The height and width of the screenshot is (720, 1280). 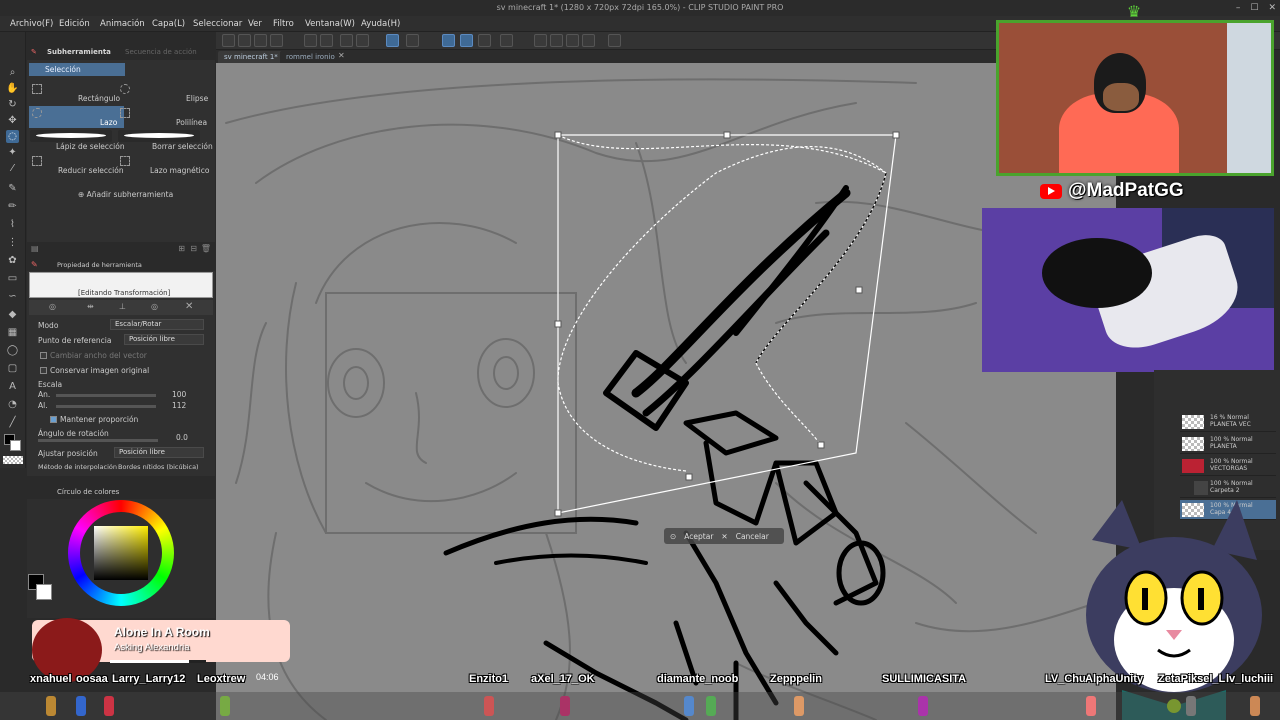 What do you see at coordinates (310, 40) in the screenshot?
I see `undo-icon` at bounding box center [310, 40].